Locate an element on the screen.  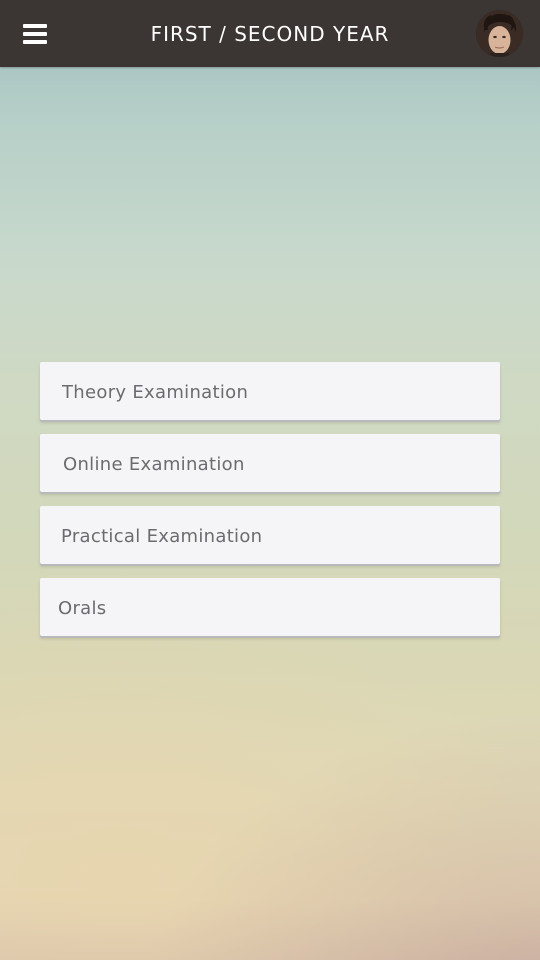
avatar-portrait is located at coordinates (499, 33).